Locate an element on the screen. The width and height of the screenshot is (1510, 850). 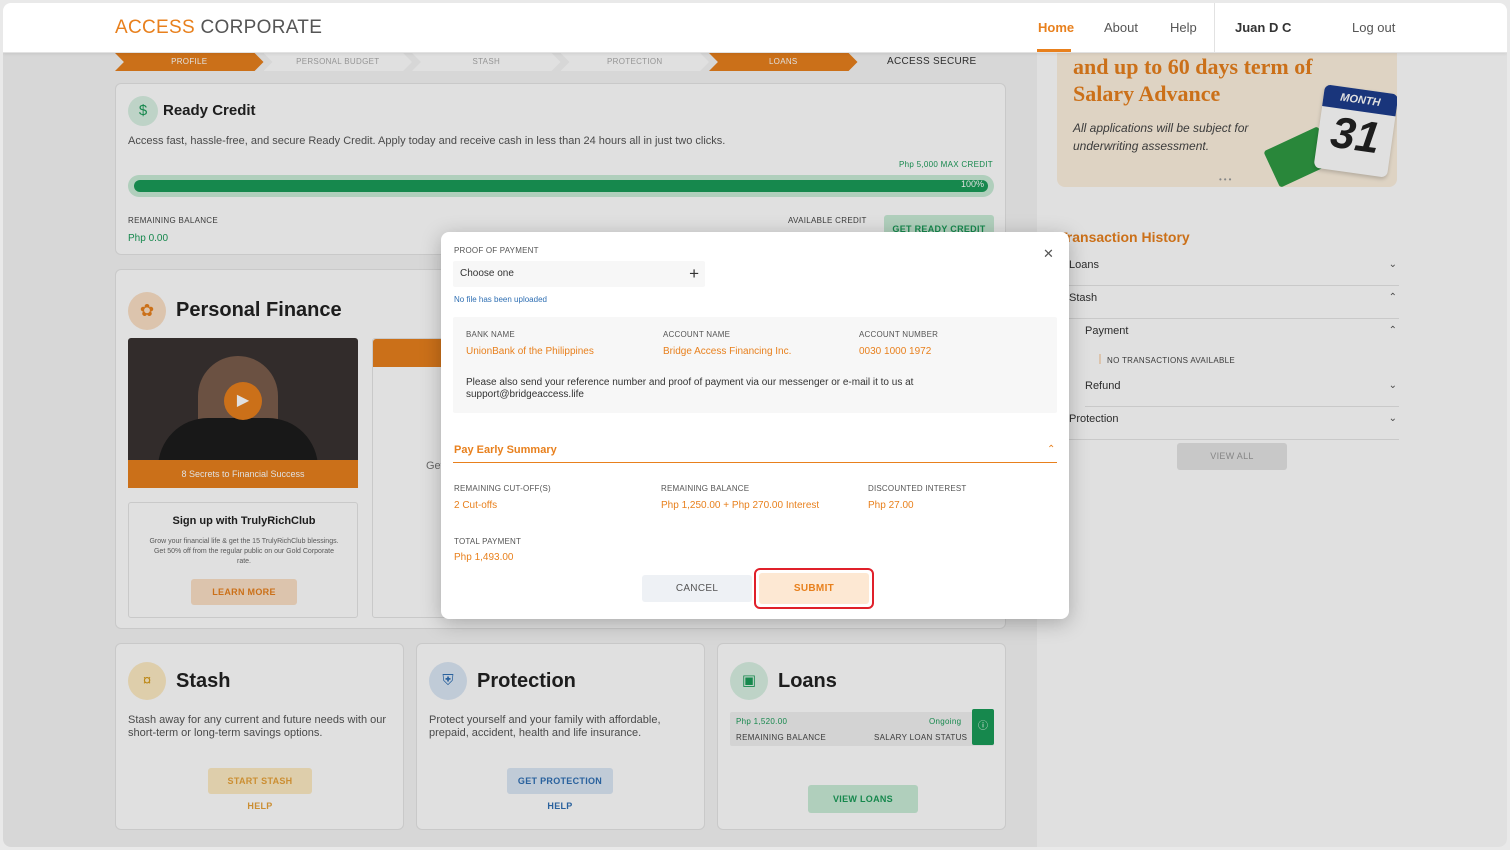
proof-file-picker: Choose one + is located at coordinates (579, 274).